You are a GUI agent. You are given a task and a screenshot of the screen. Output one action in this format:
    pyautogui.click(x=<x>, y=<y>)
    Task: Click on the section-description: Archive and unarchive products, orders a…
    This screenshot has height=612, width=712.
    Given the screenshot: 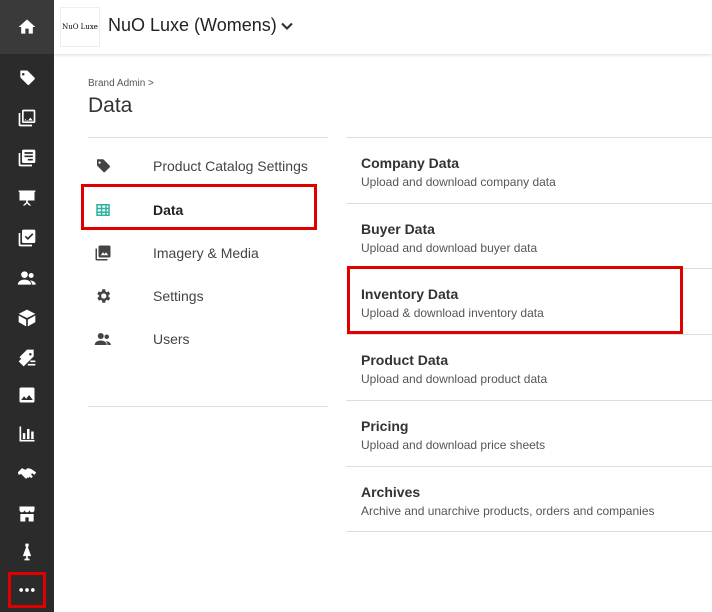 What is the action you would take?
    pyautogui.click(x=508, y=511)
    